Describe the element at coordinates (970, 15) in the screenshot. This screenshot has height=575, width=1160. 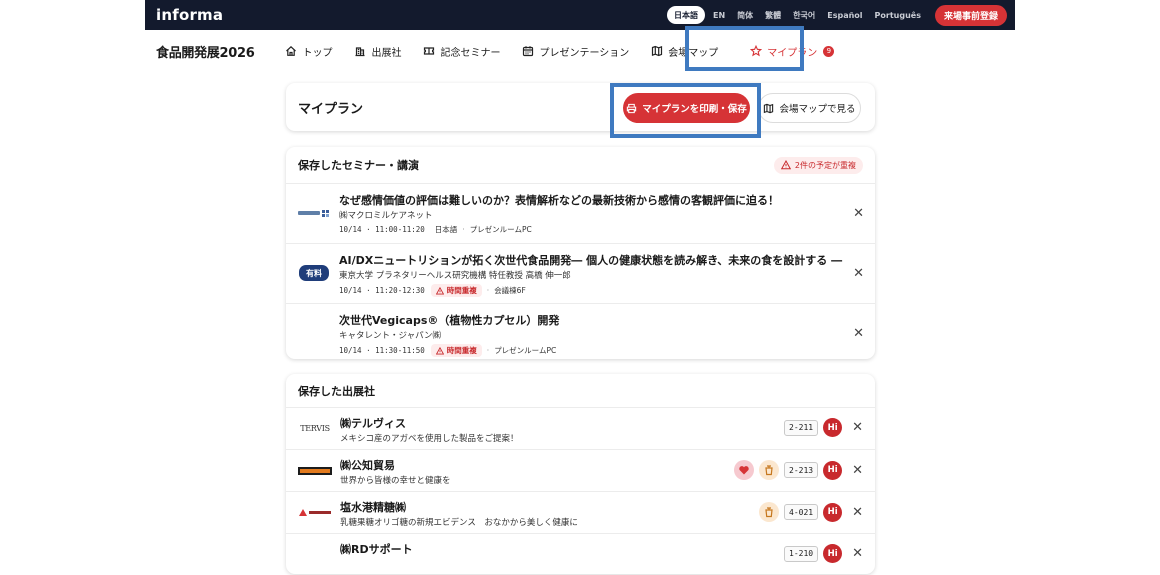
I see `register-button: 来場事前登録` at that location.